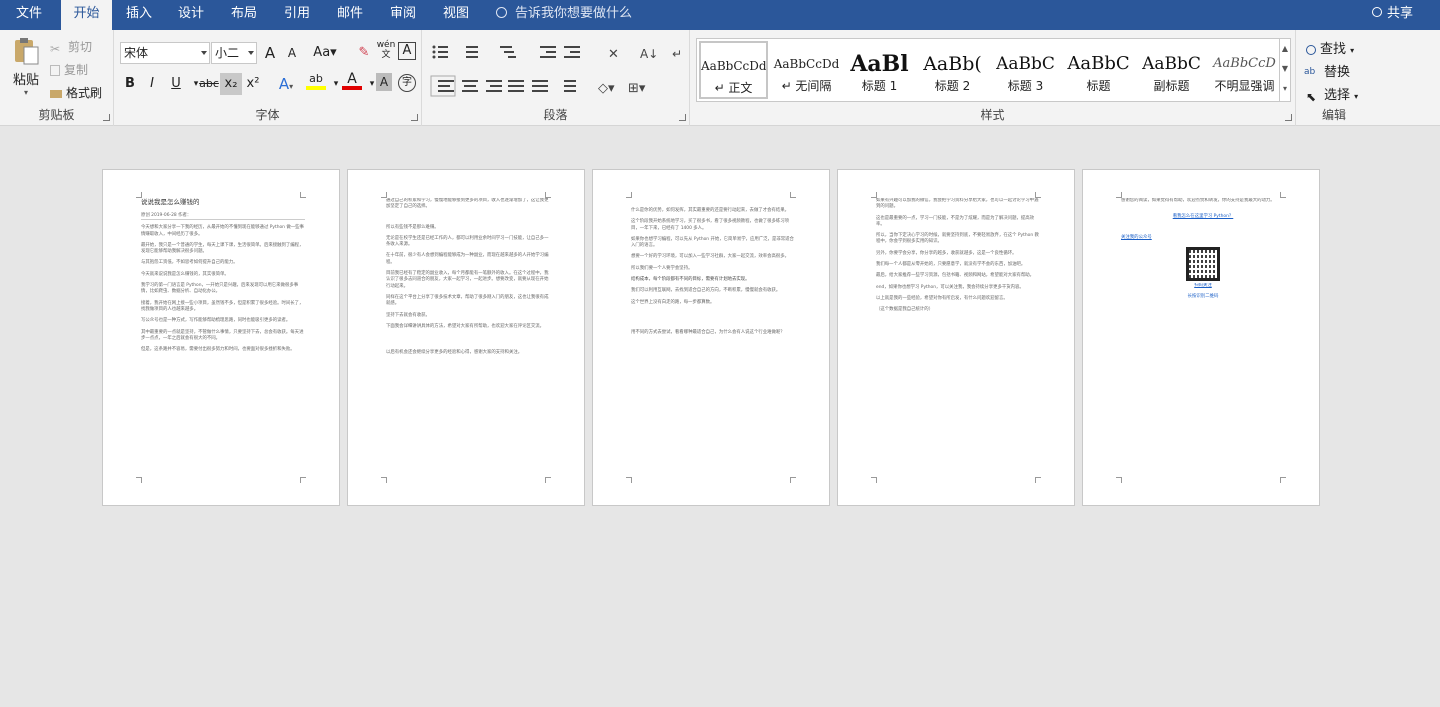  Describe the element at coordinates (189, 263) in the screenshot. I see `paragraph: 与其抱怨工资低，不如思考如何提升自己的能力。` at that location.